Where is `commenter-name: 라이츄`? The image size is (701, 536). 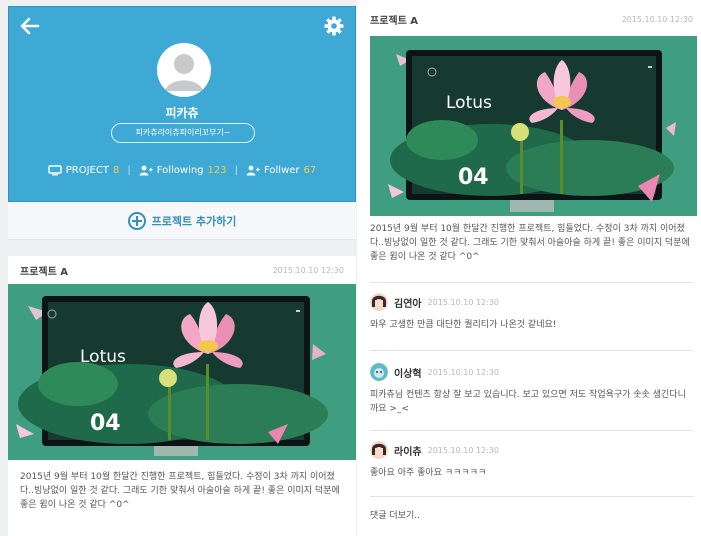
commenter-name: 라이츄 is located at coordinates (408, 450).